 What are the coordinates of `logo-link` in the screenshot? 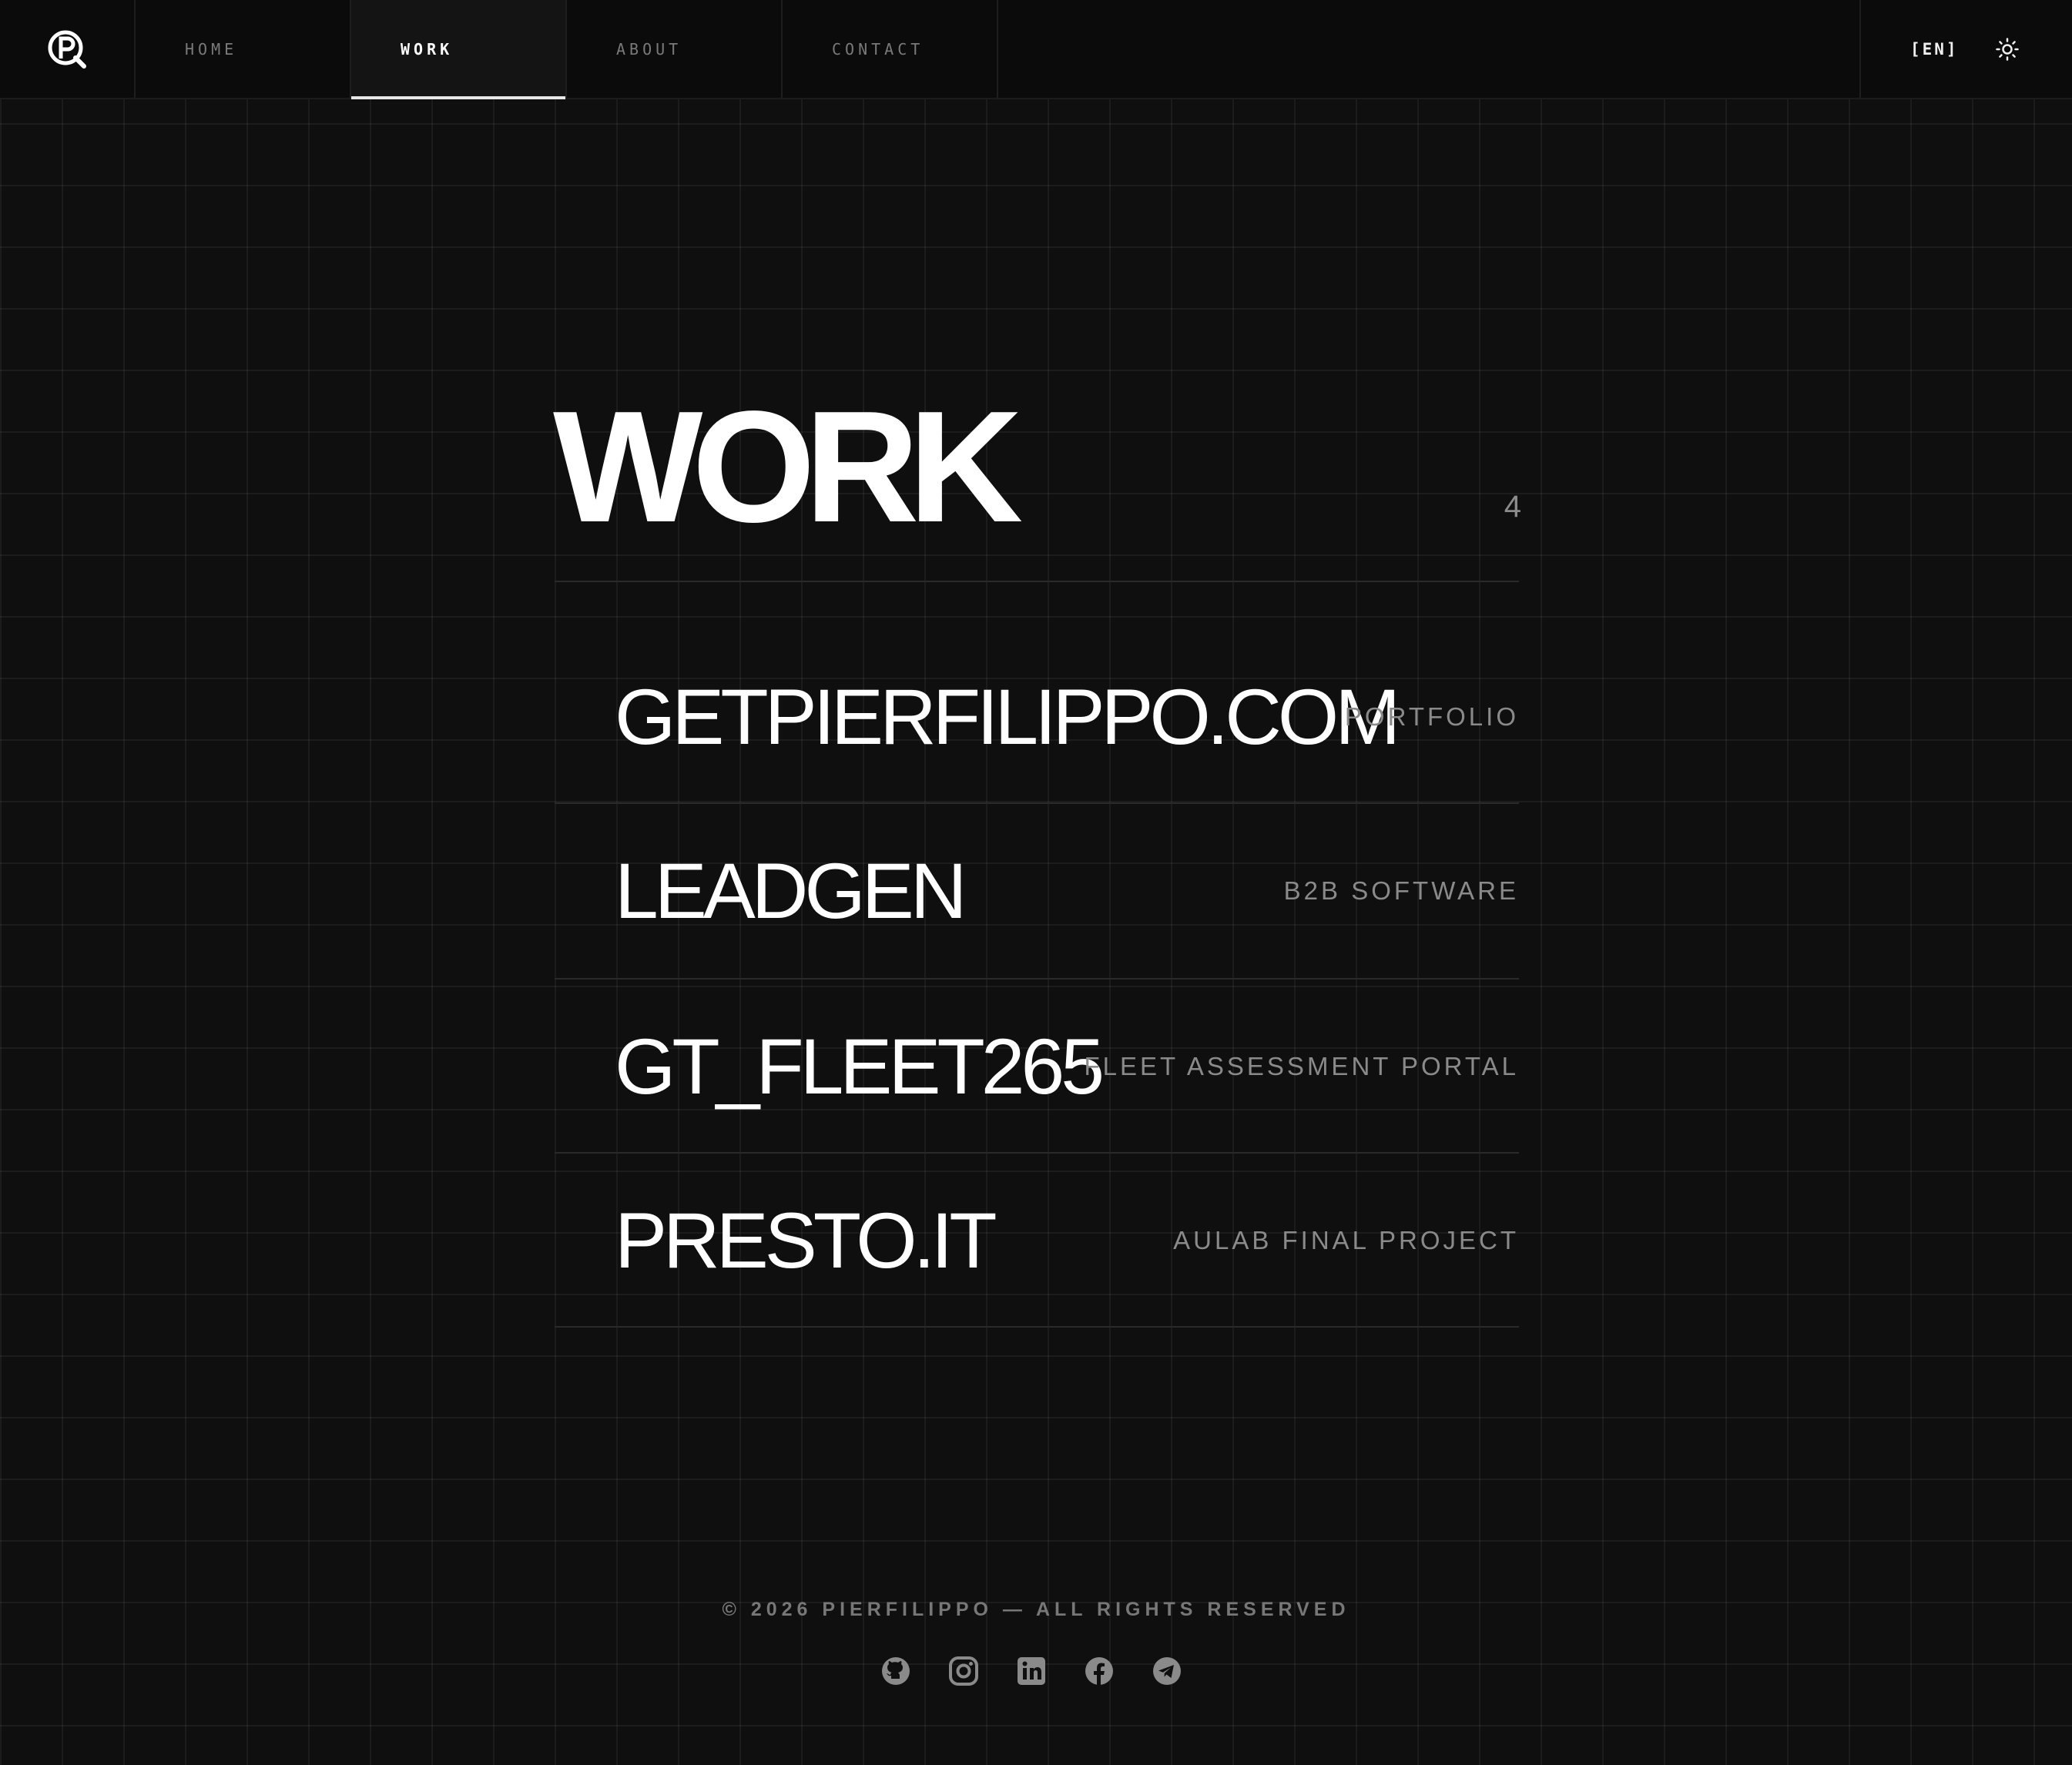 It's located at (68, 49).